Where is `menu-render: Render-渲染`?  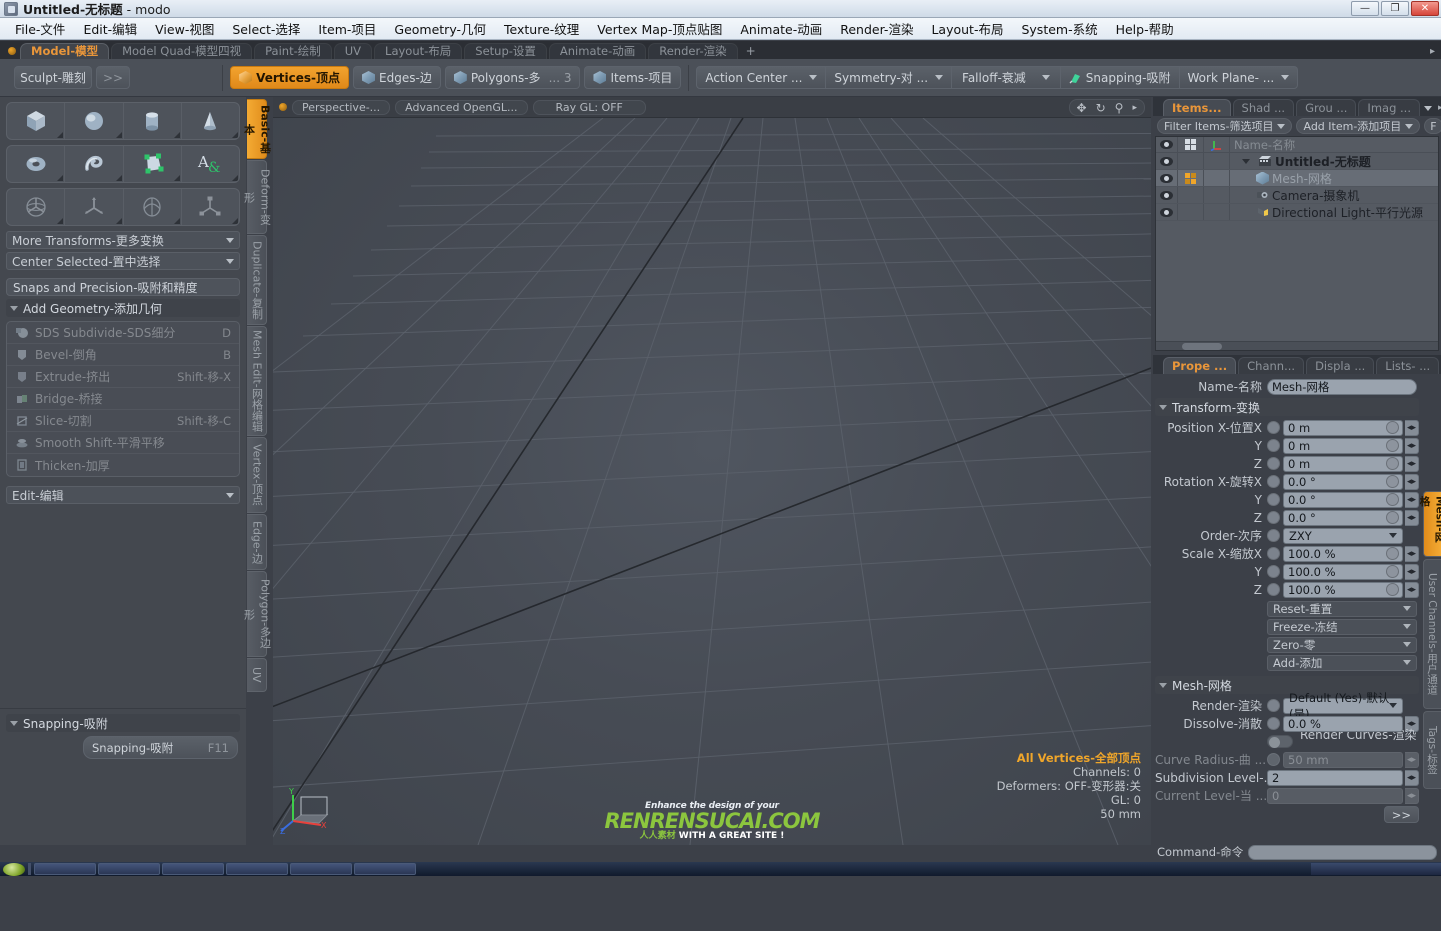 menu-render: Render-渲染 is located at coordinates (876, 28).